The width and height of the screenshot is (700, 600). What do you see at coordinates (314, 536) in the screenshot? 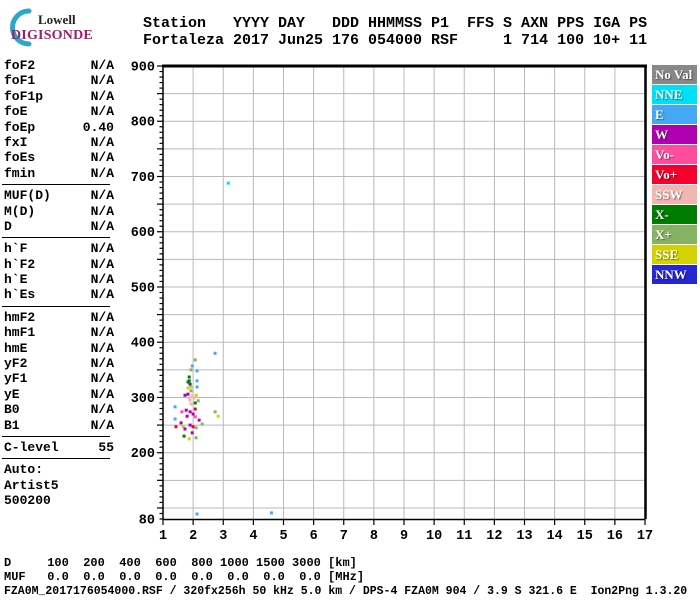
I see `x-tick-label: 6` at bounding box center [314, 536].